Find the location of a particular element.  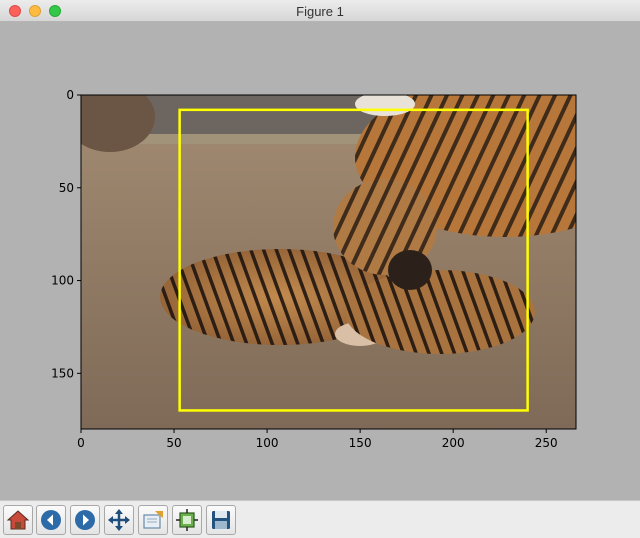

x-tick-label: 200 is located at coordinates (453, 443).